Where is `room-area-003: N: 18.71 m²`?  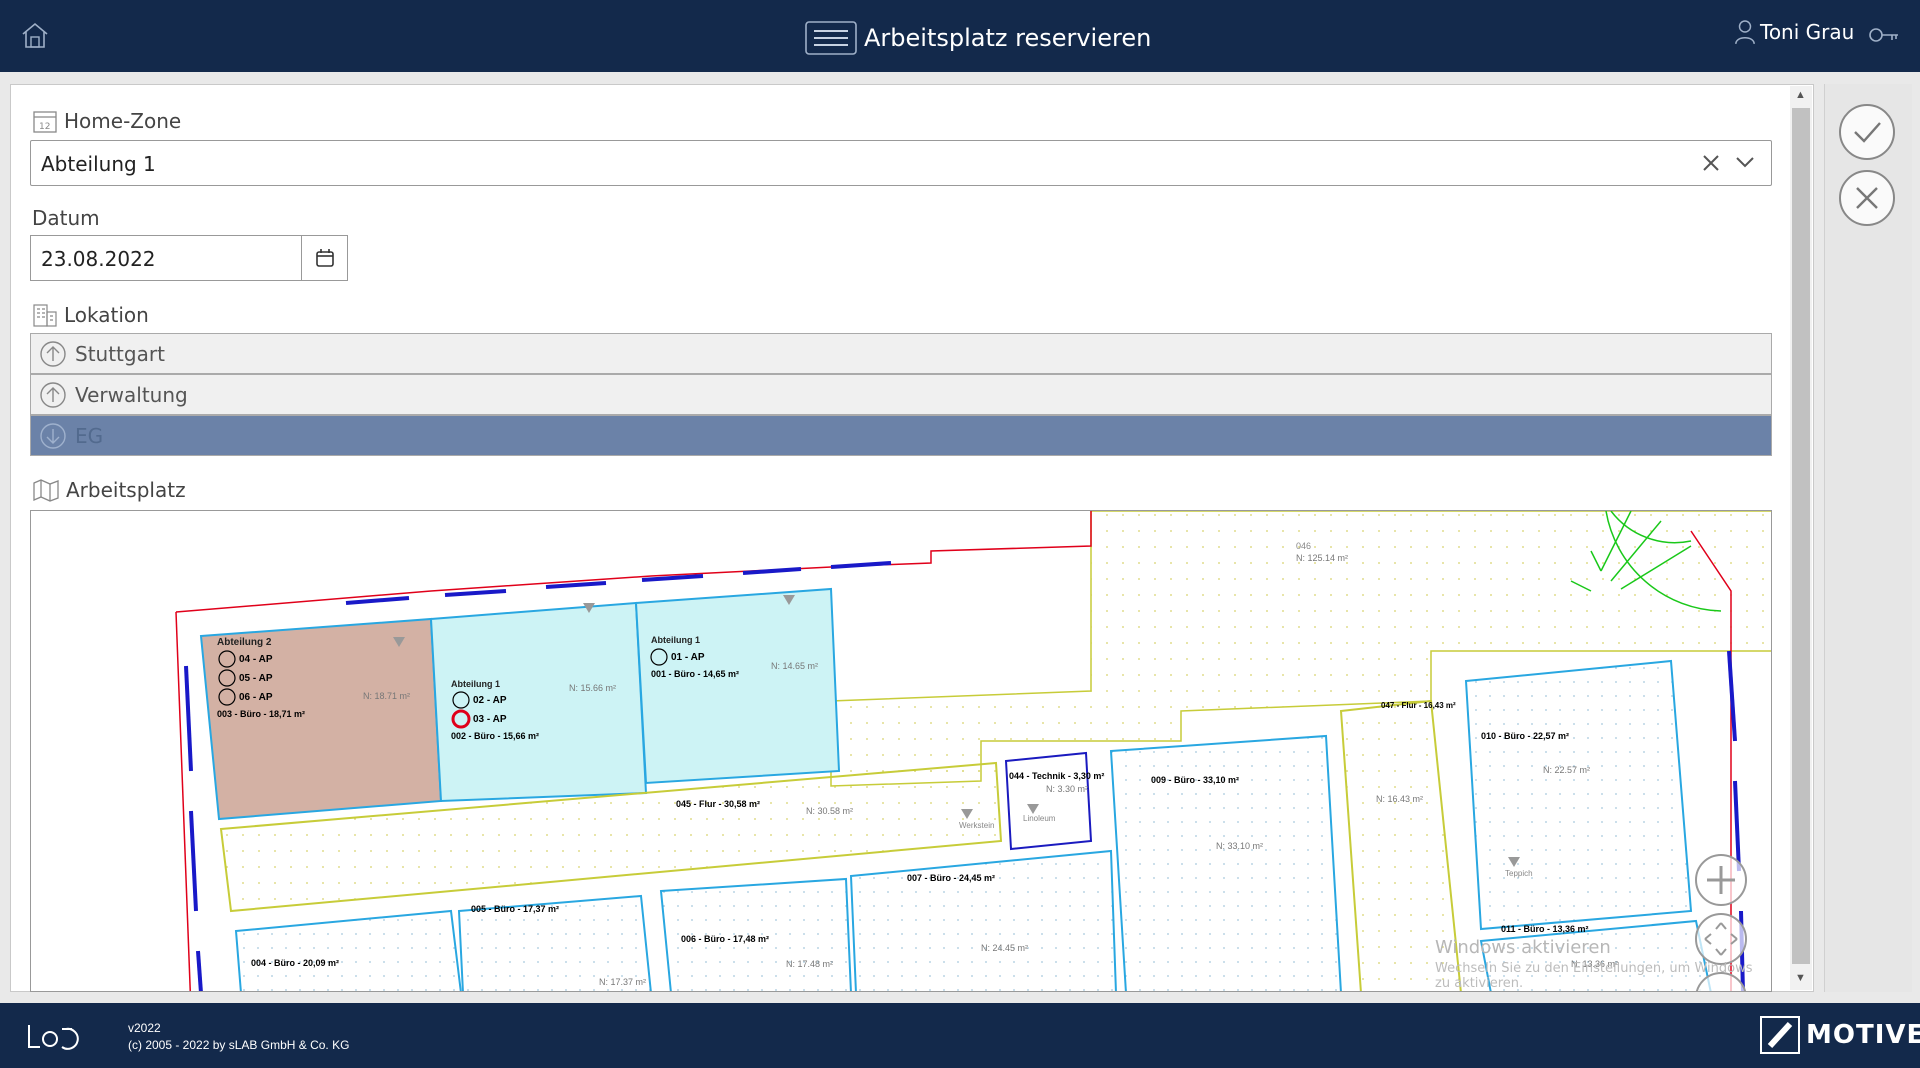 room-area-003: N: 18.71 m² is located at coordinates (387, 696).